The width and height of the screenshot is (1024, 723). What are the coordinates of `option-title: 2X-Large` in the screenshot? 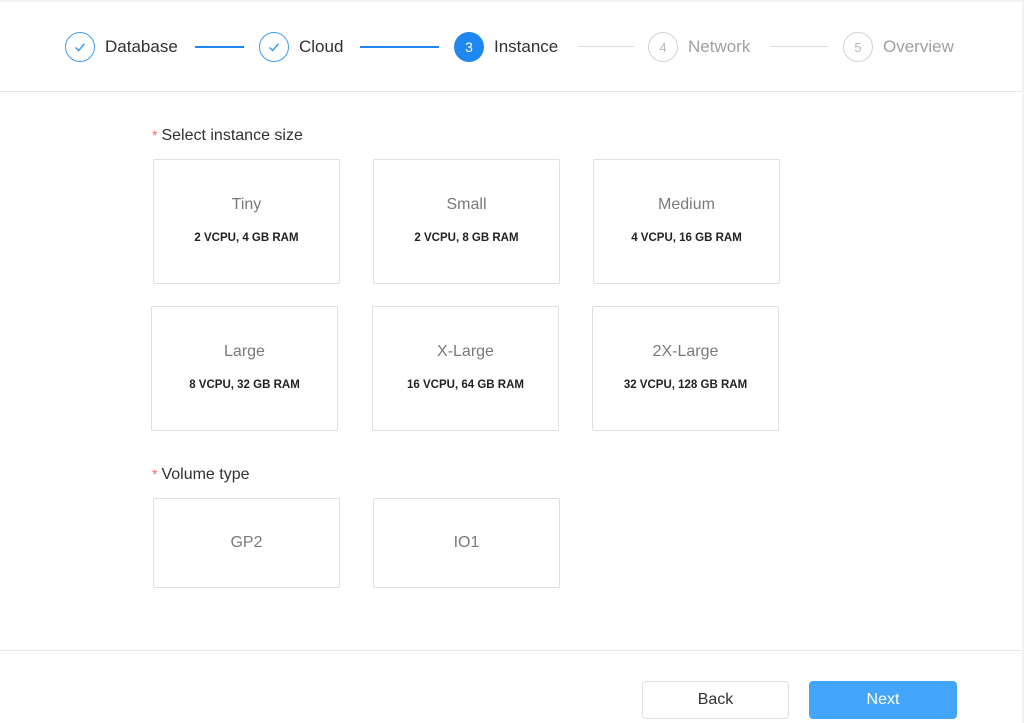 It's located at (685, 351).